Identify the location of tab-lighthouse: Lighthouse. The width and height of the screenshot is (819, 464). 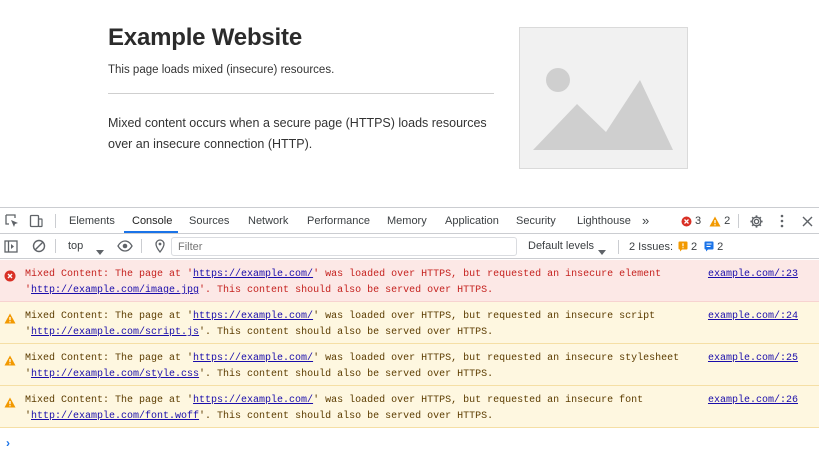
(604, 221).